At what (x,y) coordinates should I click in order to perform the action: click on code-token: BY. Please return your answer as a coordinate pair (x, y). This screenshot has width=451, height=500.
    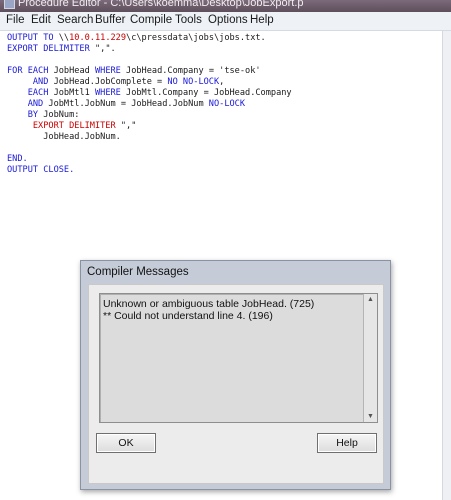
    Looking at the image, I should click on (35, 115).